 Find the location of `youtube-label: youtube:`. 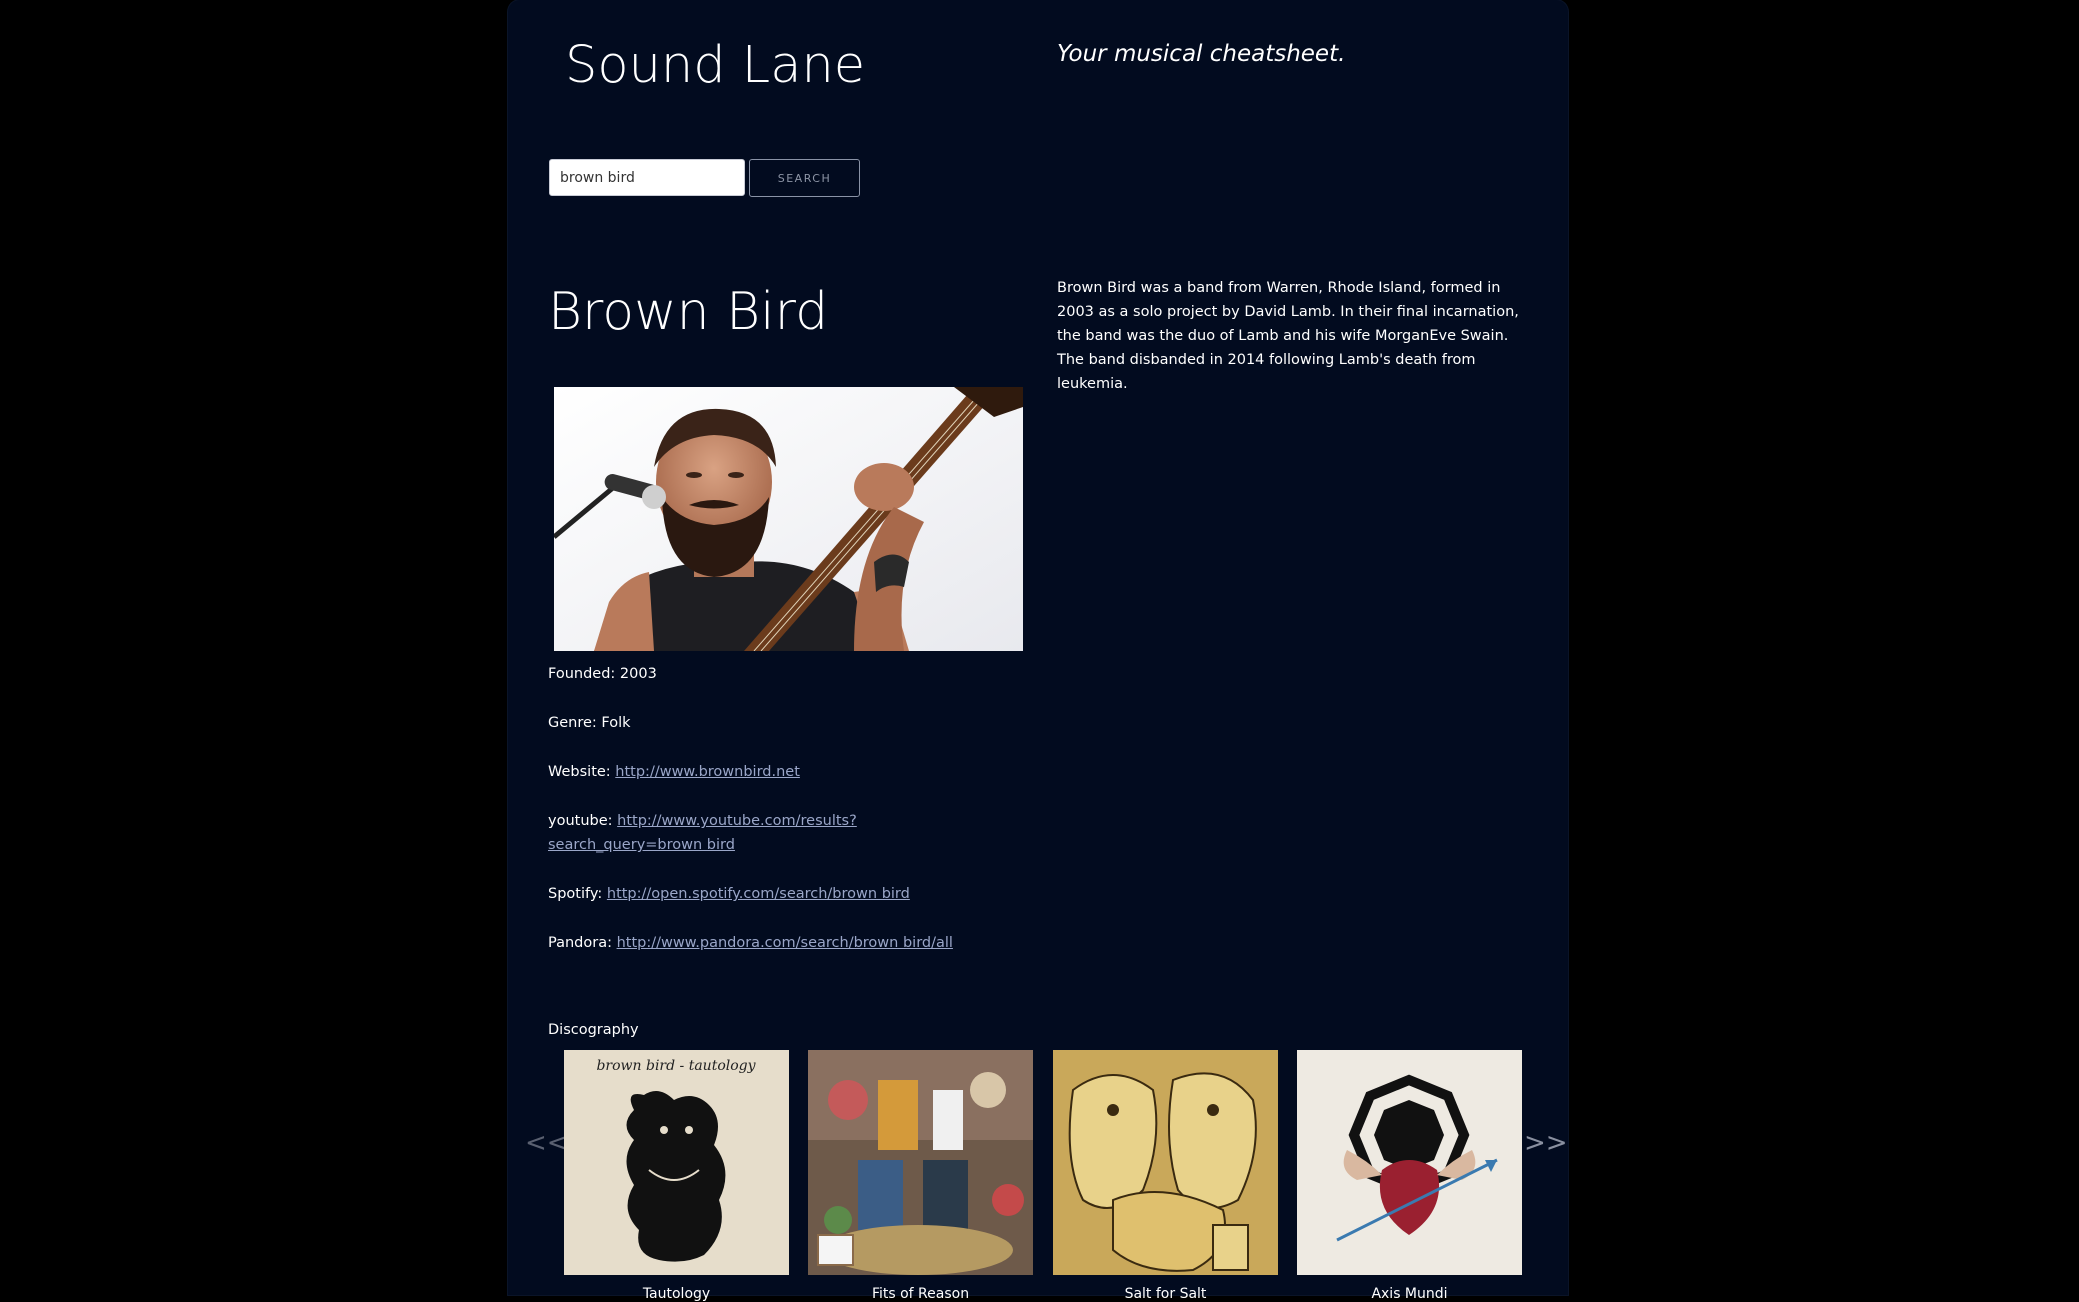

youtube-label: youtube: is located at coordinates (580, 821).